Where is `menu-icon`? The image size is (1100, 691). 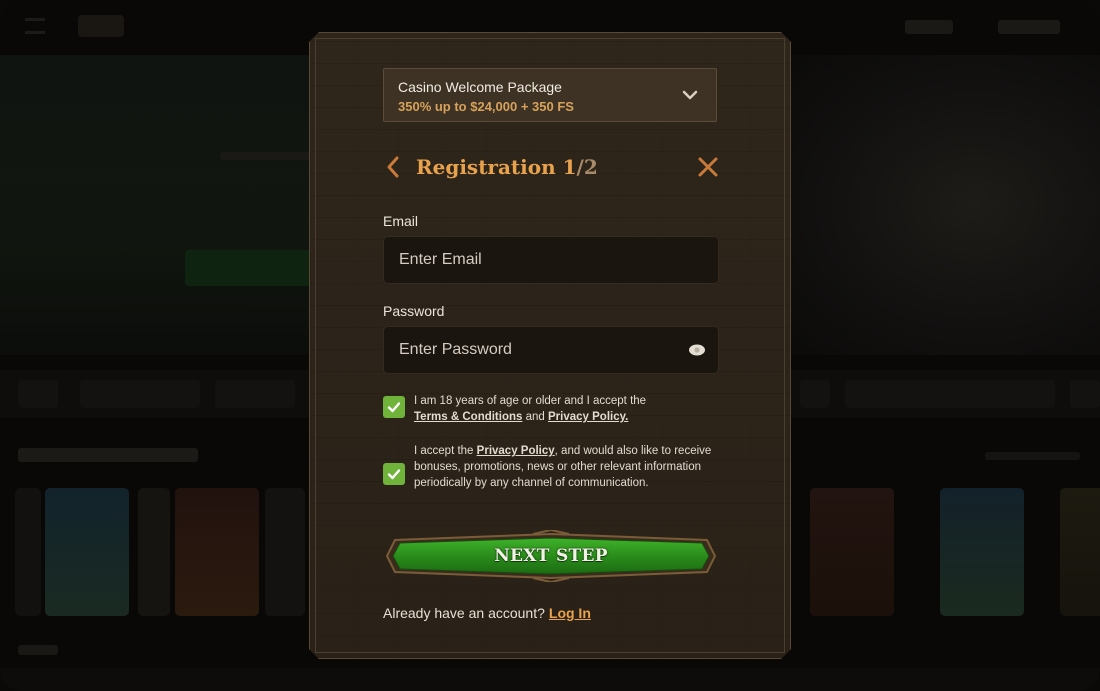 menu-icon is located at coordinates (35, 26).